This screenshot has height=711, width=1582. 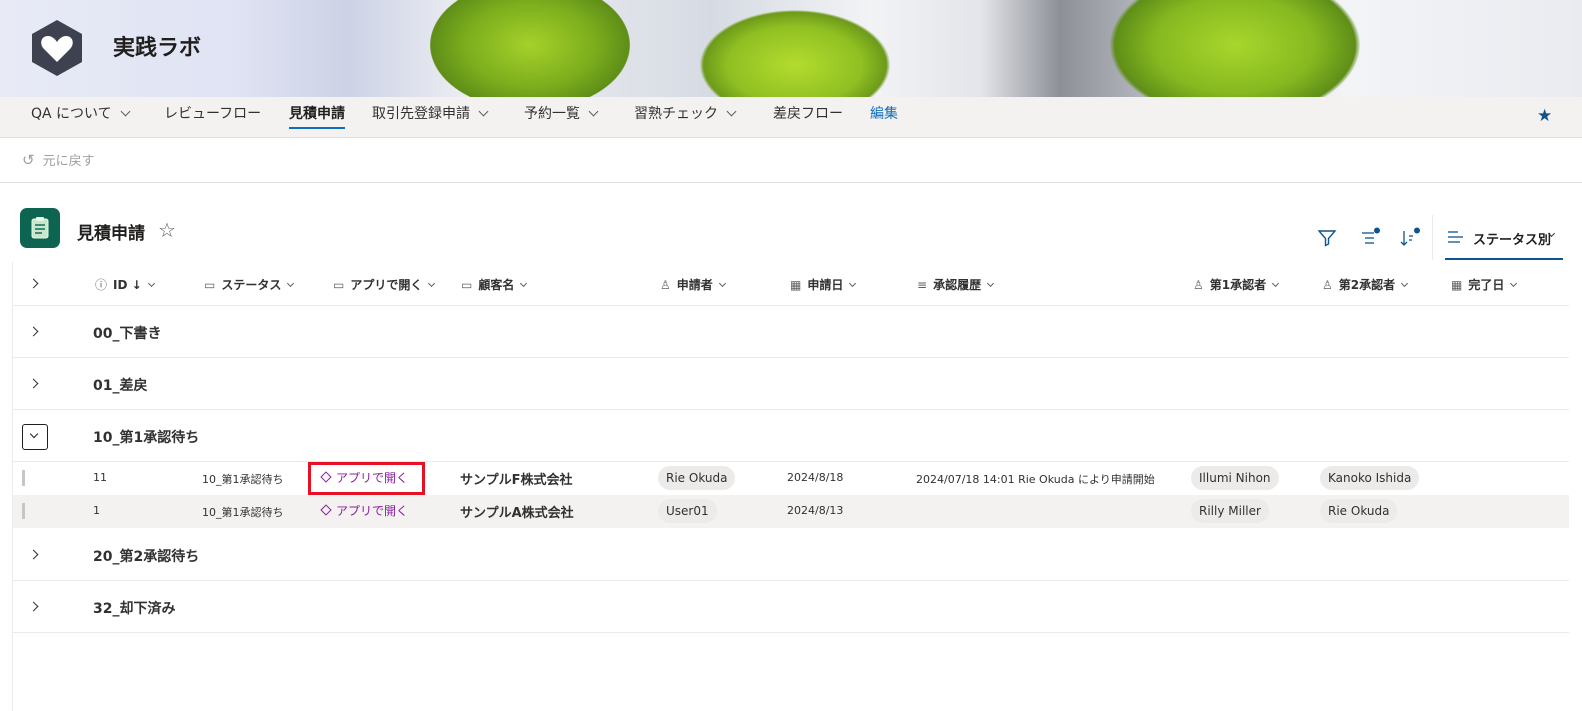 I want to click on app-link-icon, so click(x=326, y=477).